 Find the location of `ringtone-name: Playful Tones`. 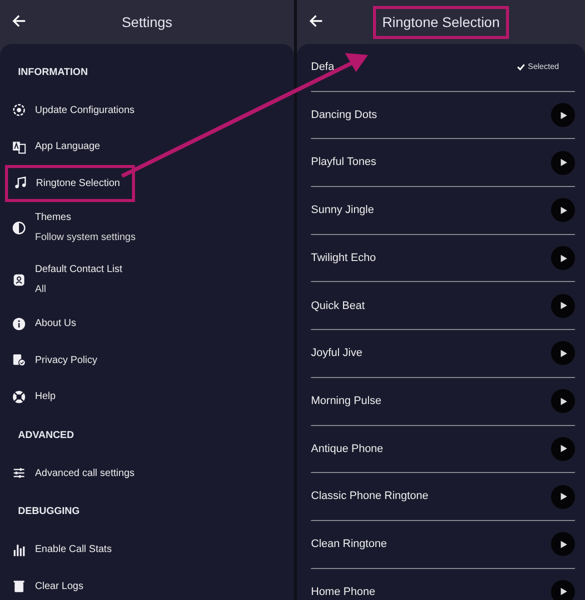

ringtone-name: Playful Tones is located at coordinates (344, 162).